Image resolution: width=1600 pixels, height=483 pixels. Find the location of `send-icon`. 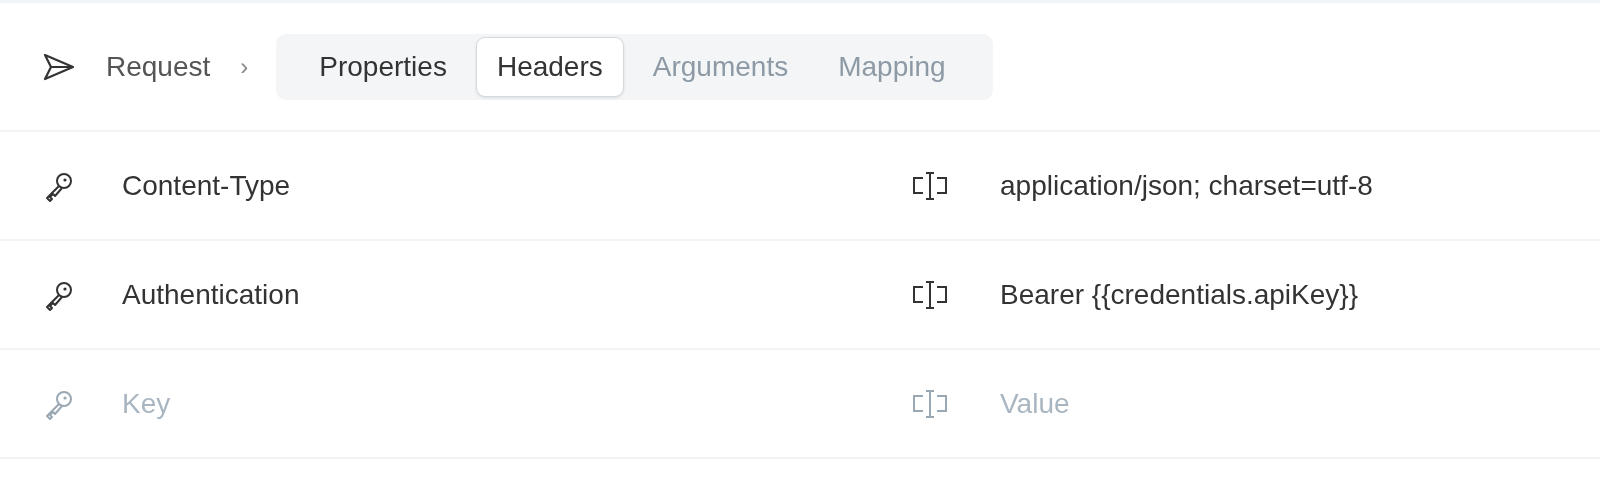

send-icon is located at coordinates (59, 66).